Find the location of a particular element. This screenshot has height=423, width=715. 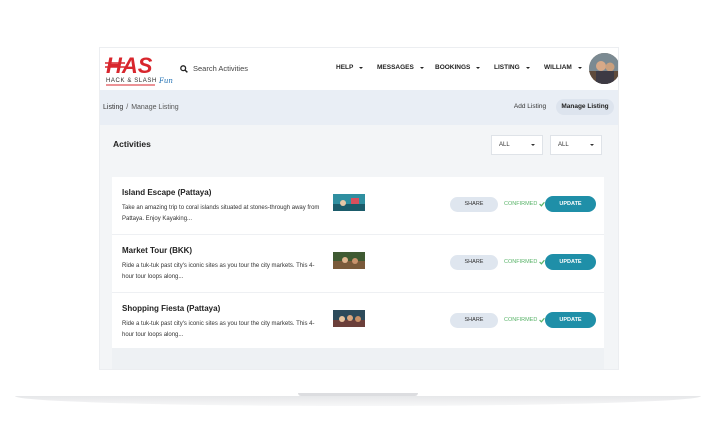

panel-title: Activities is located at coordinates (132, 144).